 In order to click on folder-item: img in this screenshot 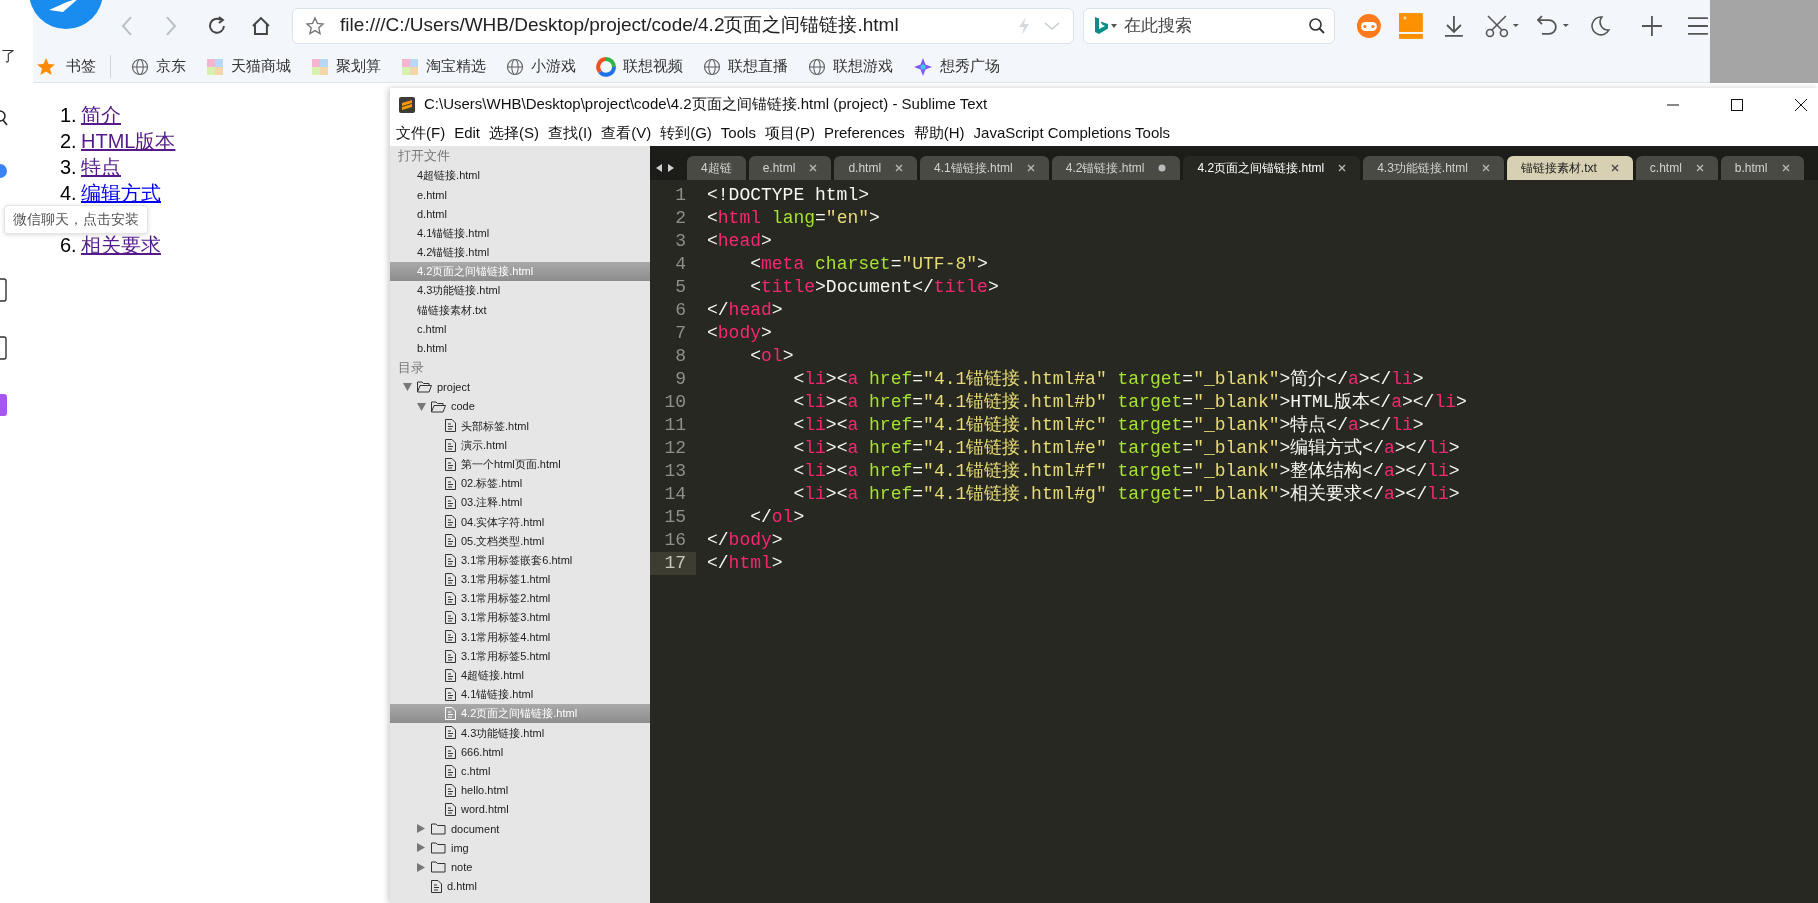, I will do `click(520, 848)`.